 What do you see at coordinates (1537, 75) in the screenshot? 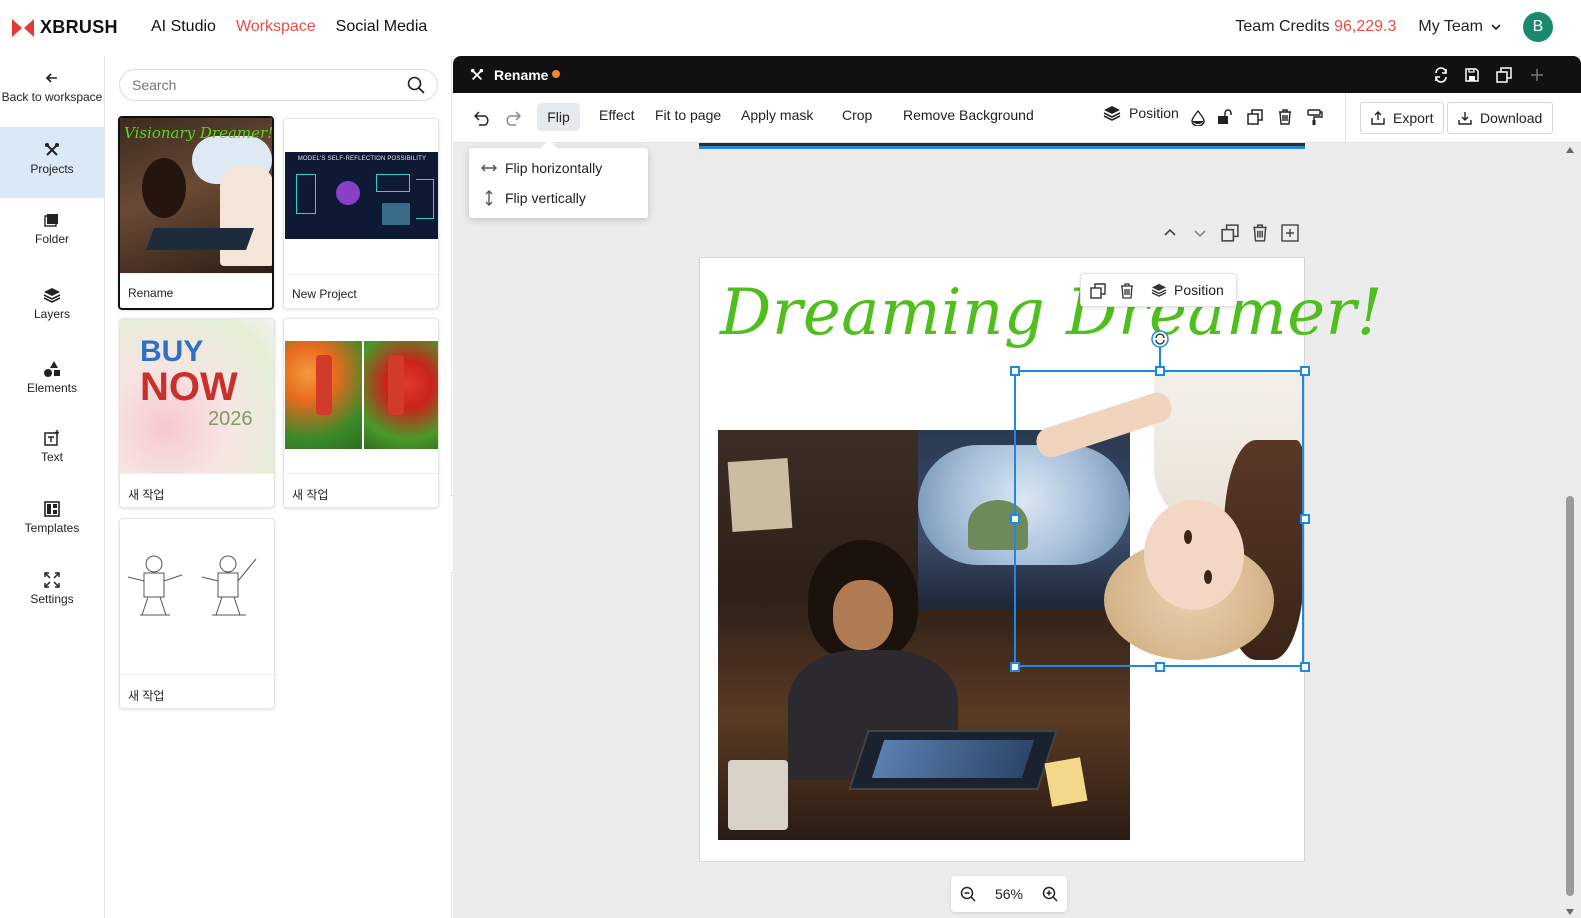
I see `plus-icon` at bounding box center [1537, 75].